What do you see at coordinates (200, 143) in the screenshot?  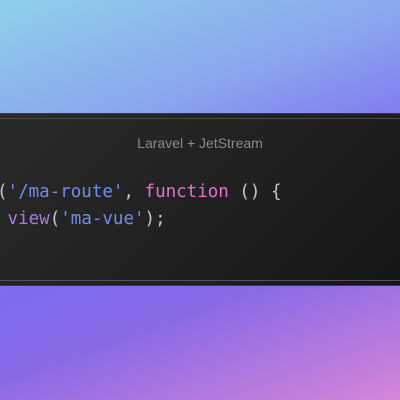 I see `window-title: Laravel + JetStream` at bounding box center [200, 143].